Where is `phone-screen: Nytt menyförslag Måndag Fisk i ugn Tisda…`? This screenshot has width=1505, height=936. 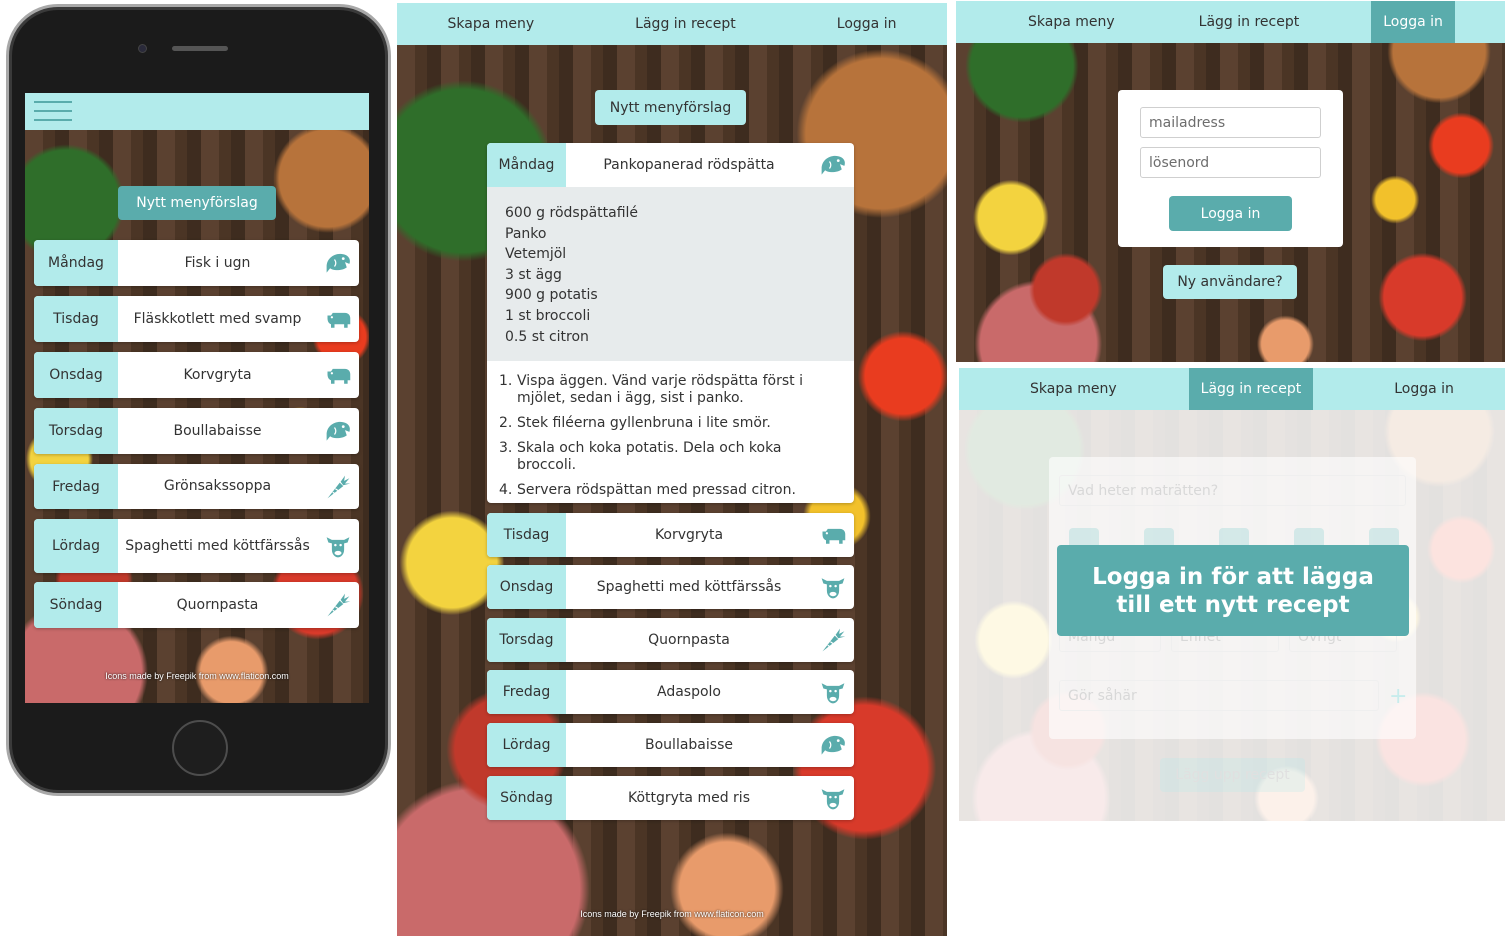
phone-screen: Nytt menyförslag Måndag Fisk i ugn Tisda… is located at coordinates (197, 398).